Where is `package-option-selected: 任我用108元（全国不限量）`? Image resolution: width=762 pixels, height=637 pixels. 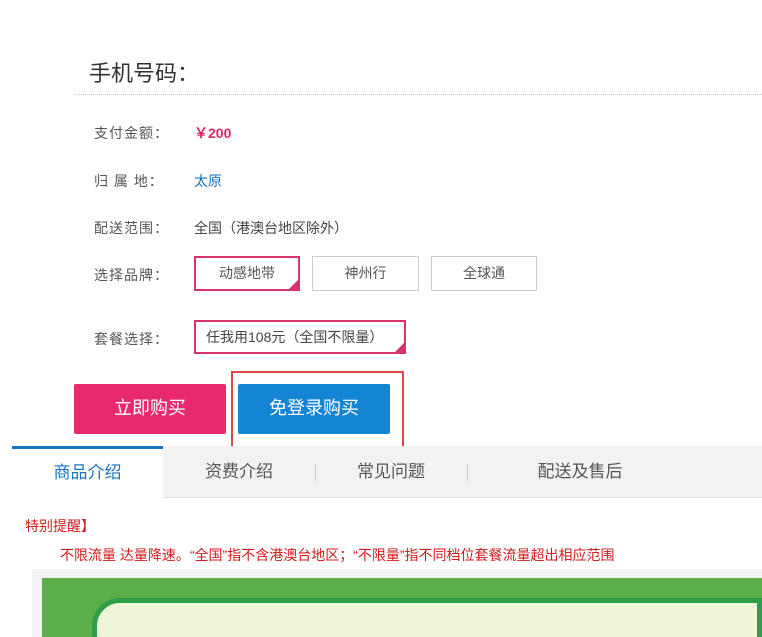
package-option-selected: 任我用108元（全国不限量） is located at coordinates (300, 337).